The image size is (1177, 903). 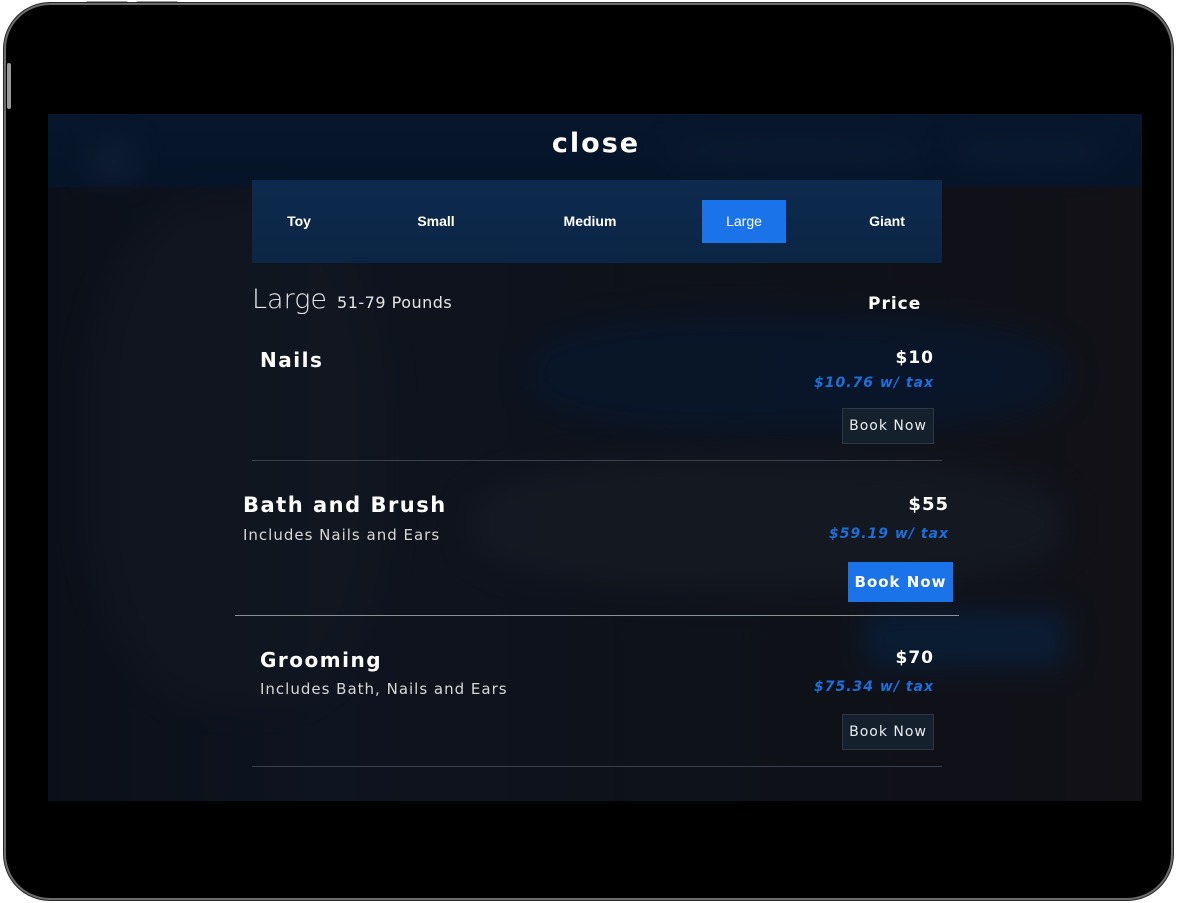 What do you see at coordinates (321, 660) in the screenshot?
I see `service-name: Grooming` at bounding box center [321, 660].